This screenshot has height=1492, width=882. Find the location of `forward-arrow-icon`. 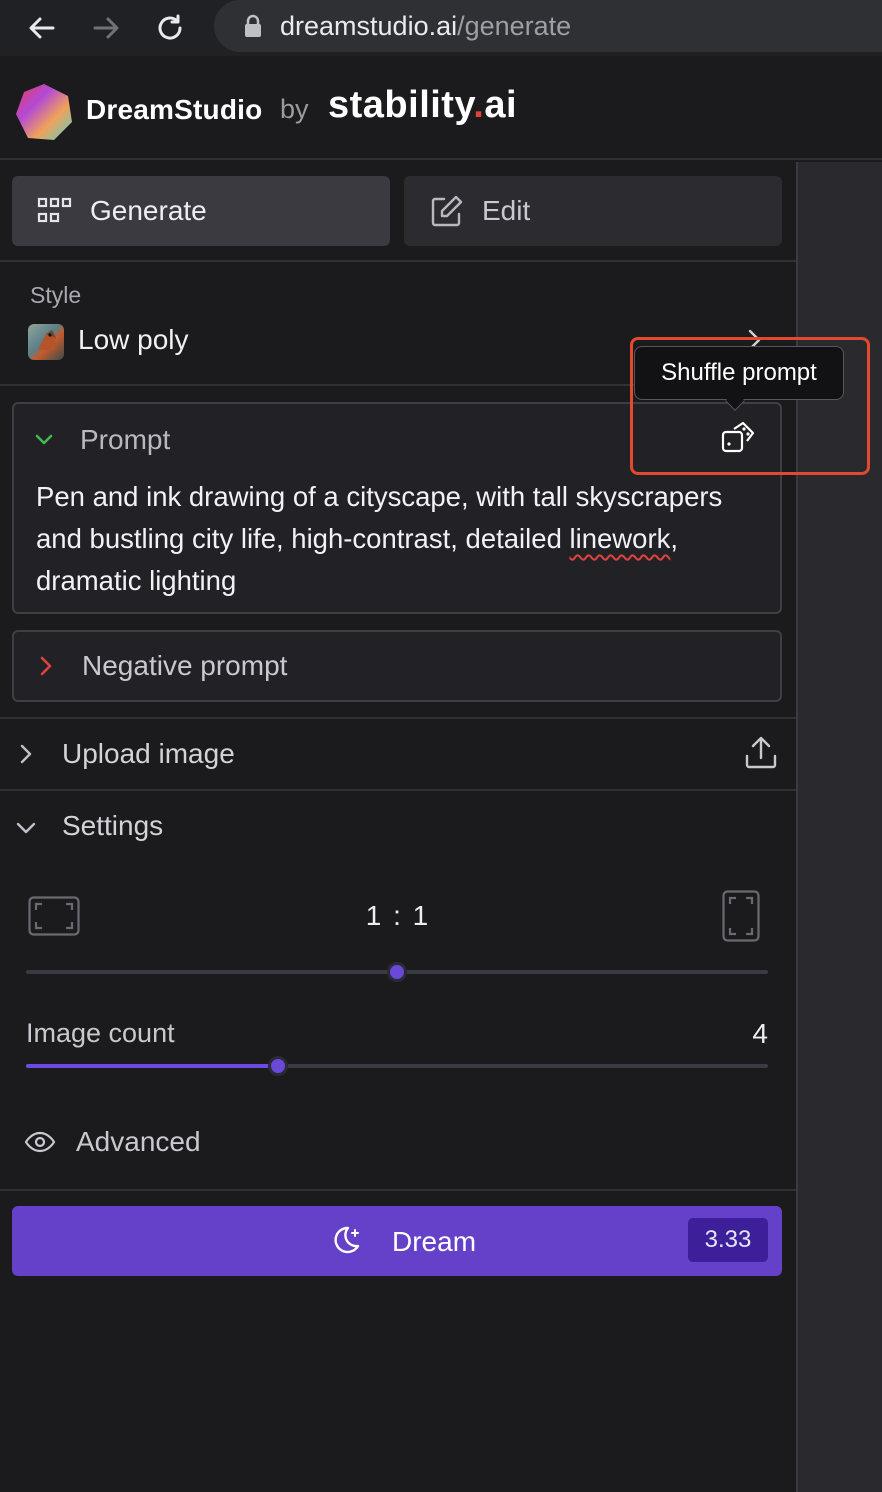

forward-arrow-icon is located at coordinates (106, 28).